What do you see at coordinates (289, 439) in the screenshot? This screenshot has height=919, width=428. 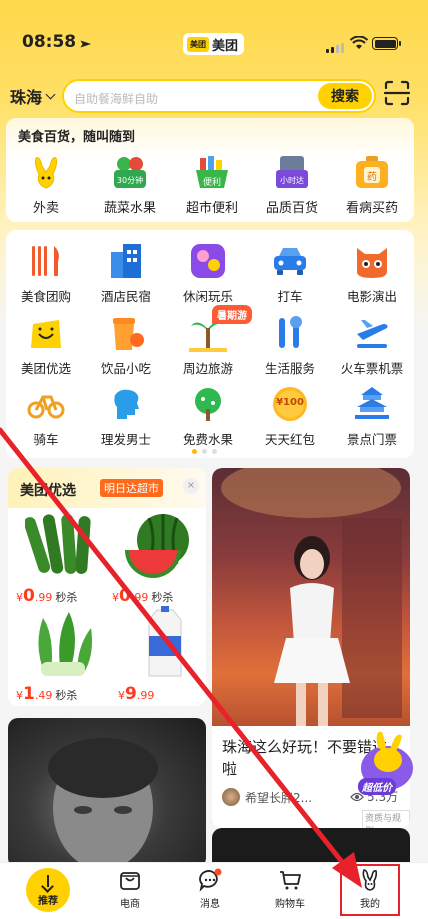 I see `service-label: 天天红包` at bounding box center [289, 439].